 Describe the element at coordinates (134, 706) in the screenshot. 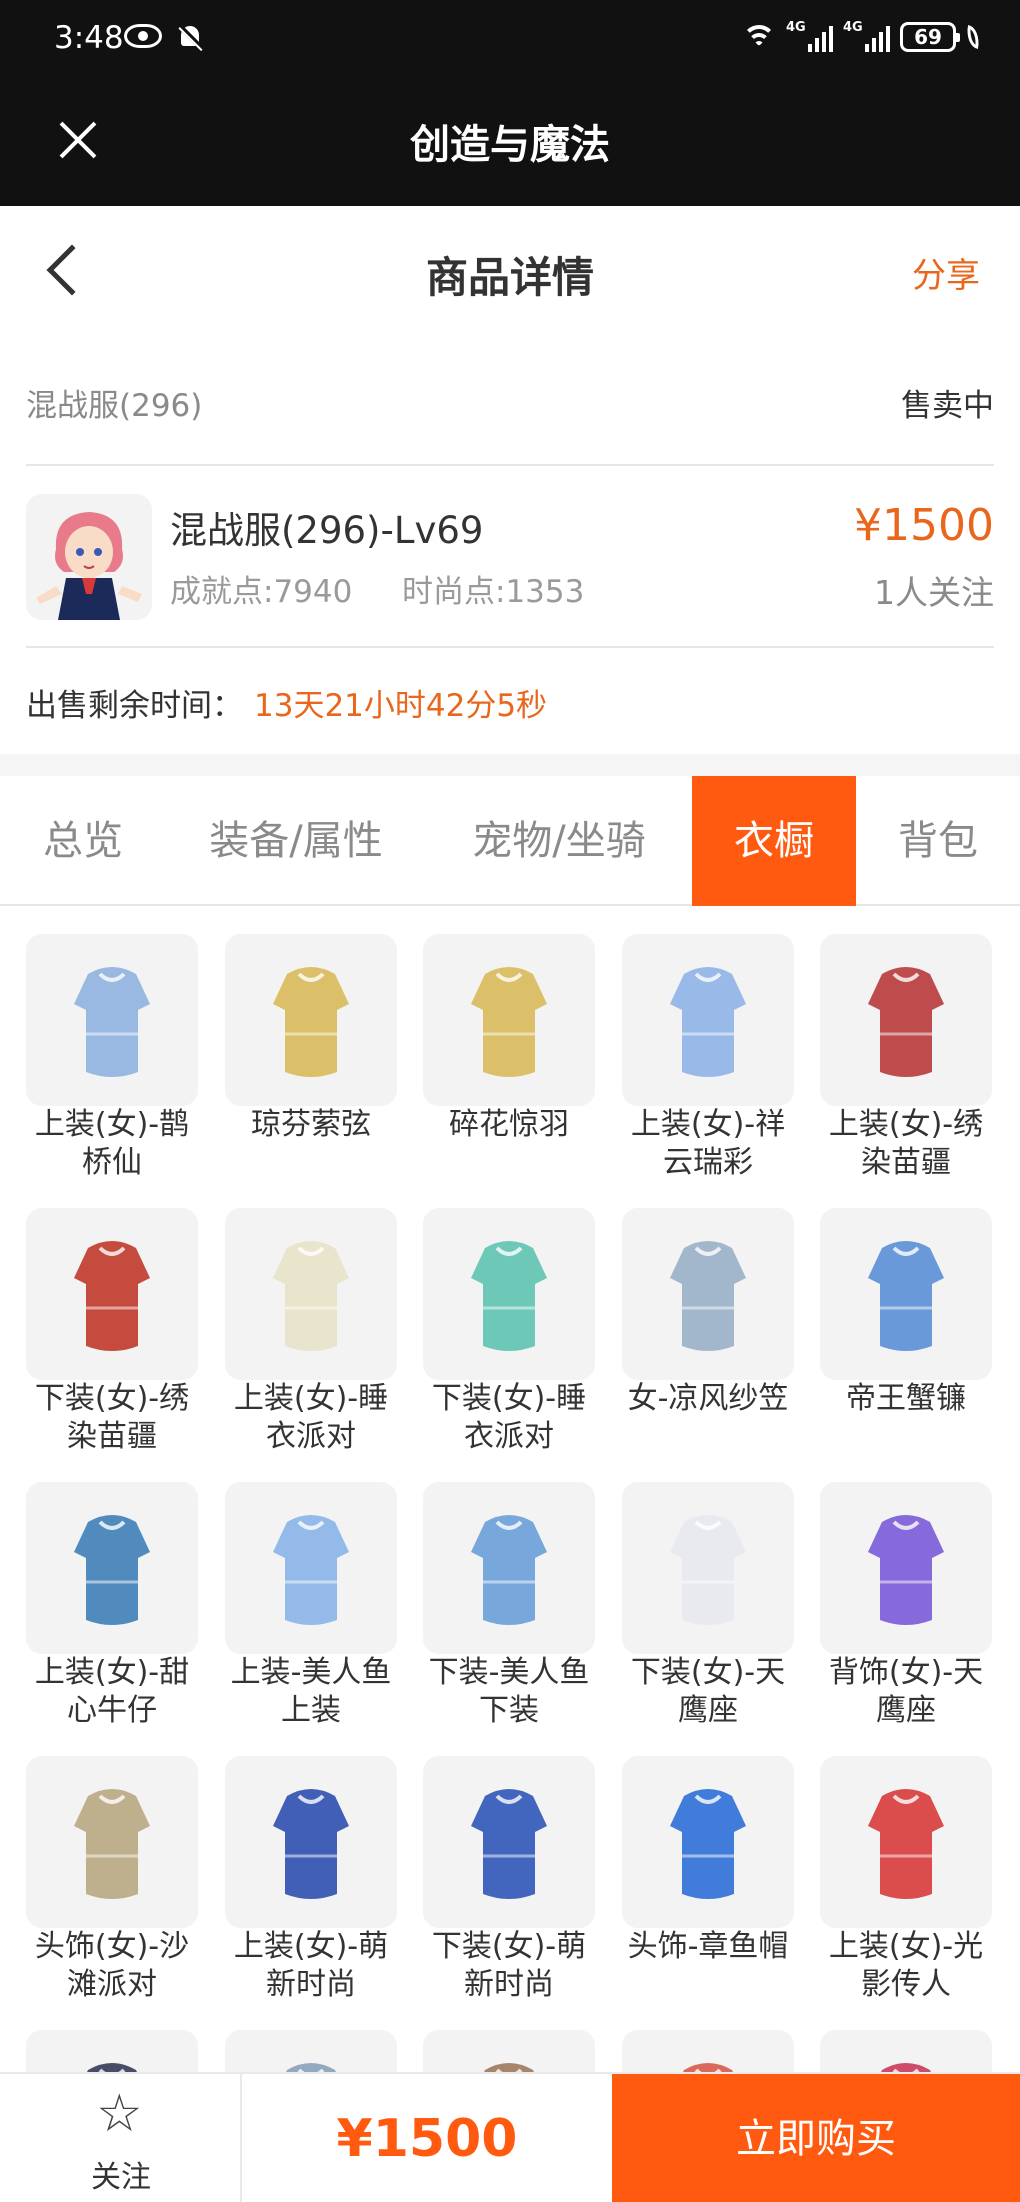

I see `remaining-time-label: 出售剩余时间：` at that location.